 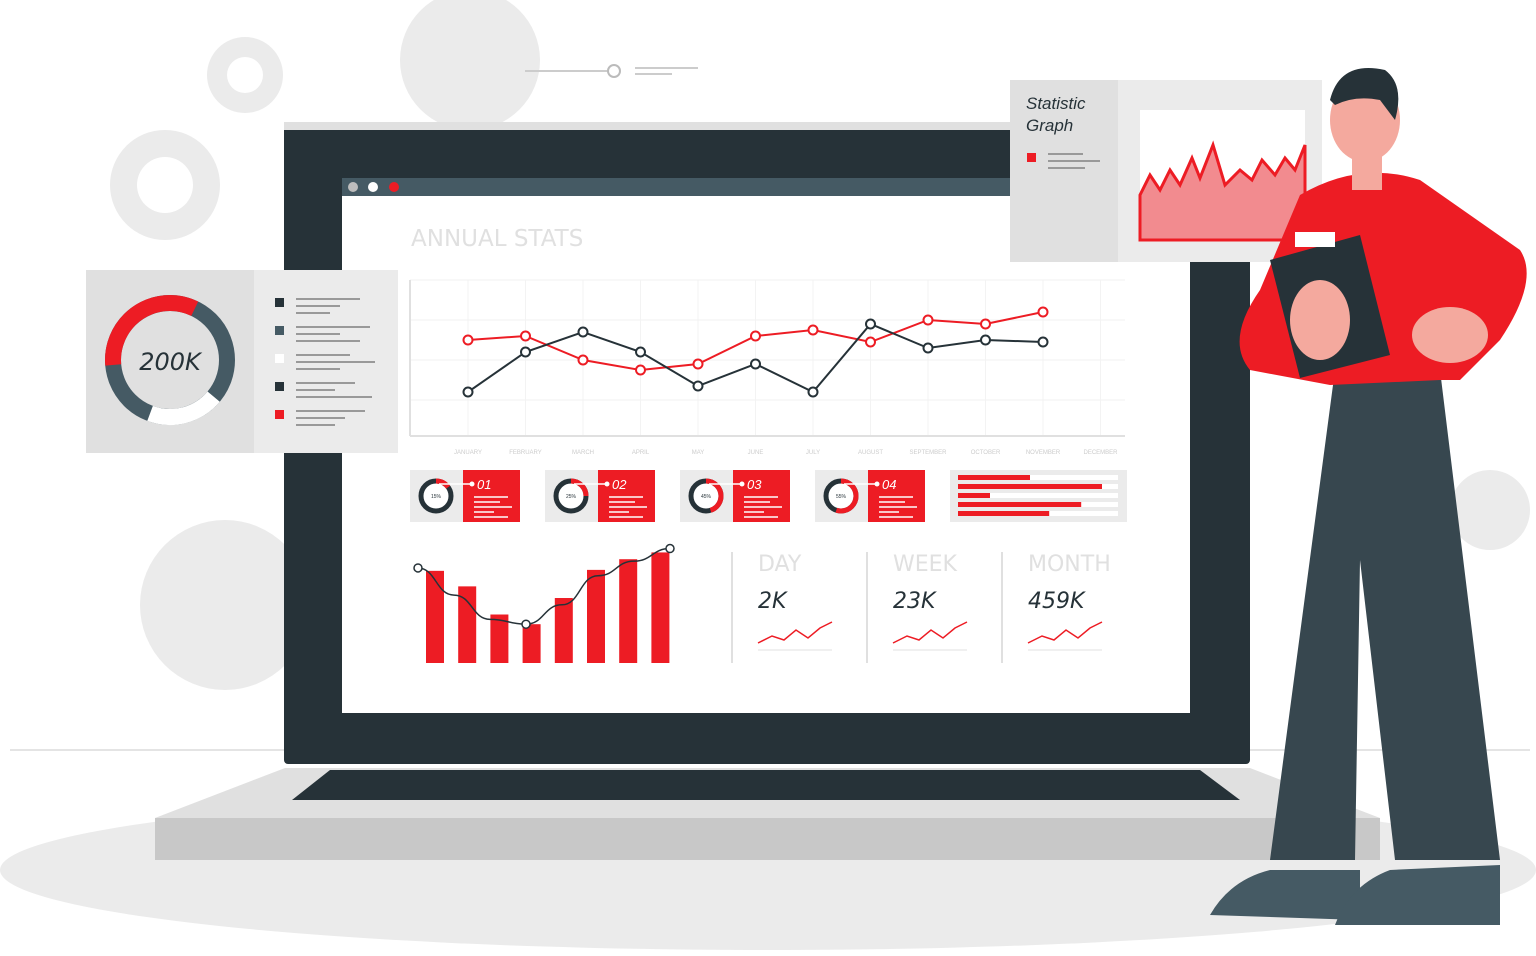 I want to click on x-tick-label: JUNE, so click(x=756, y=453).